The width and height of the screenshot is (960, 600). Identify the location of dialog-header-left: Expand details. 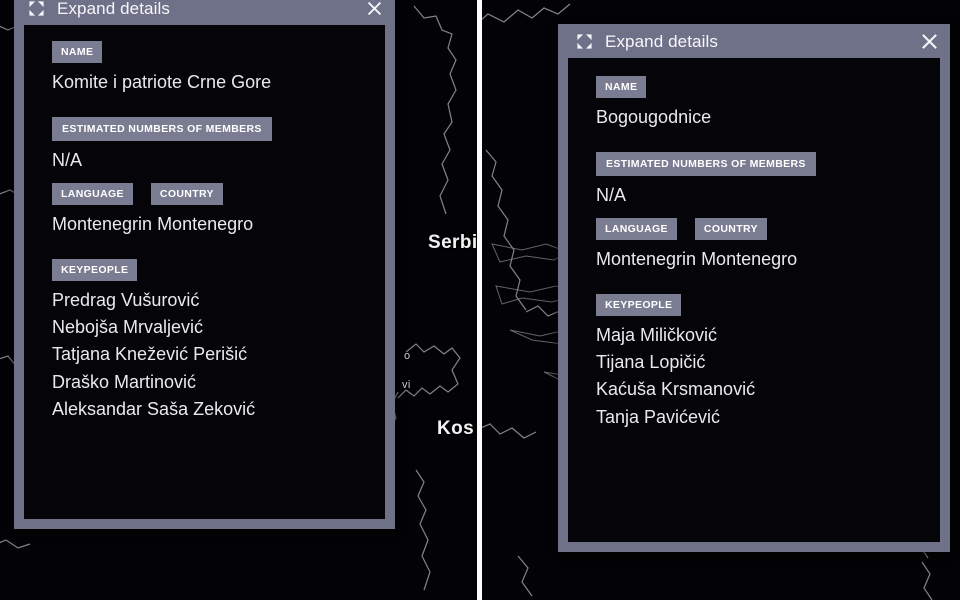
(204, 12).